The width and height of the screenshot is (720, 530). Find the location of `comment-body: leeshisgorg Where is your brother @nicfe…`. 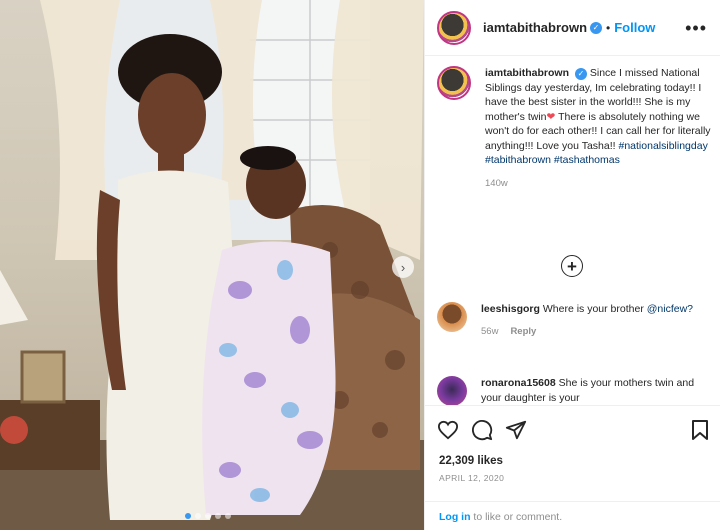

comment-body: leeshisgorg Where is your brother @nicfe… is located at coordinates (596, 320).